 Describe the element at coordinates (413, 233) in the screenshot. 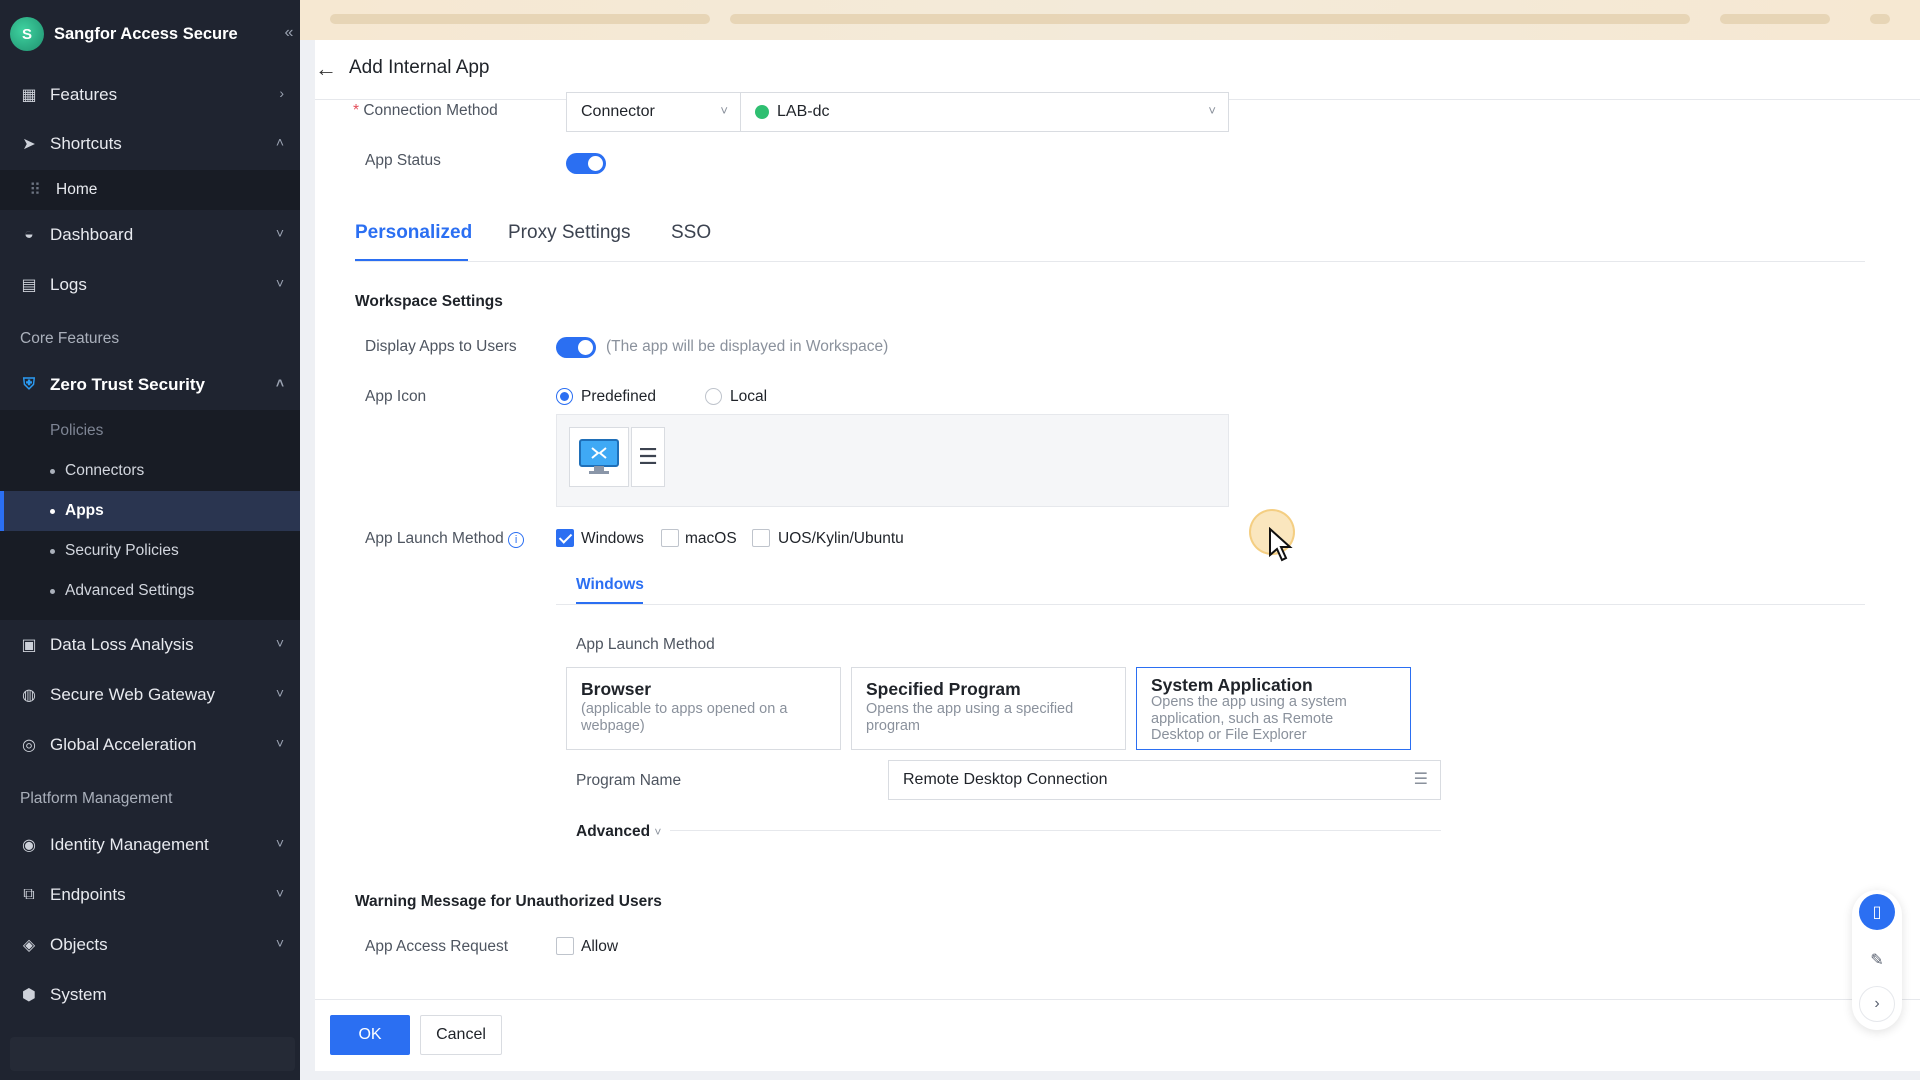

I see `tab-personalized: Personalized` at that location.